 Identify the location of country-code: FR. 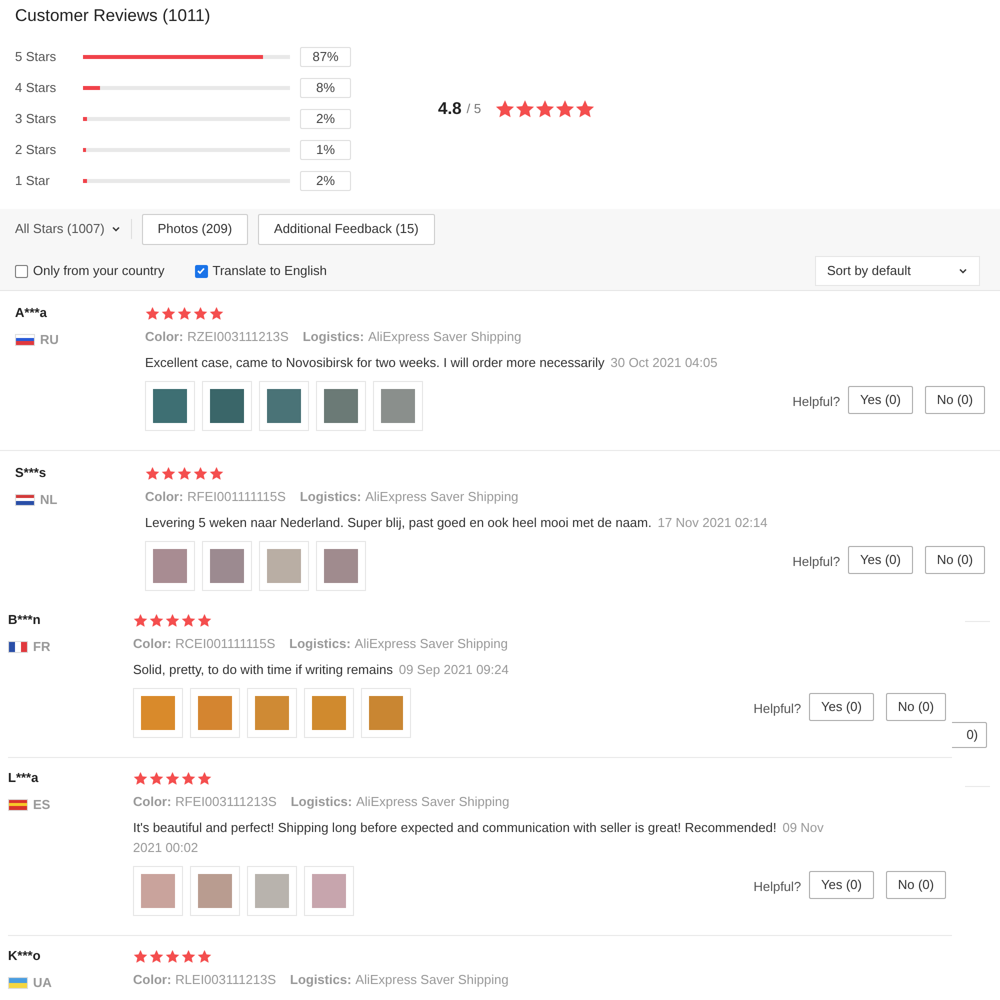
(41, 647).